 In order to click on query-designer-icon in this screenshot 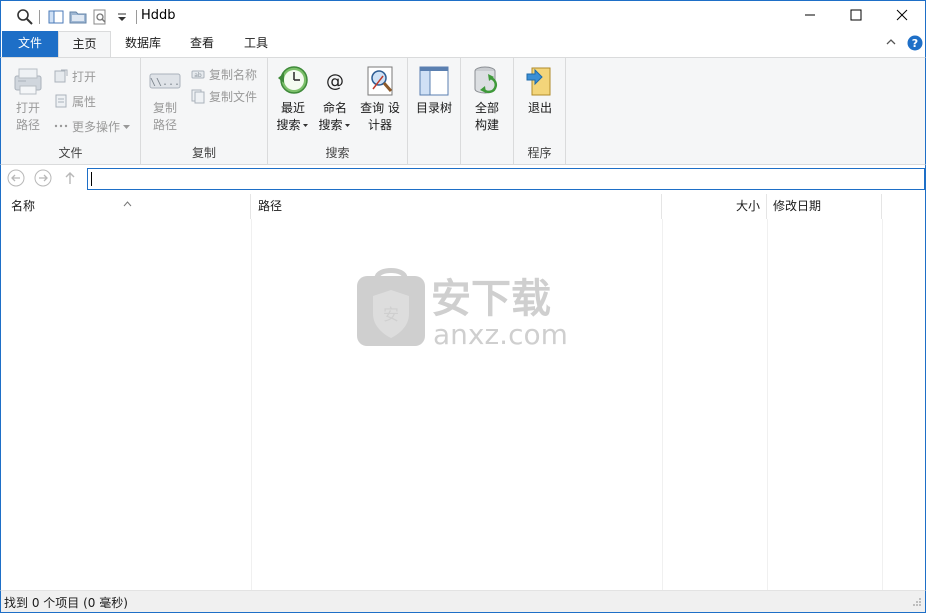, I will do `click(380, 81)`.